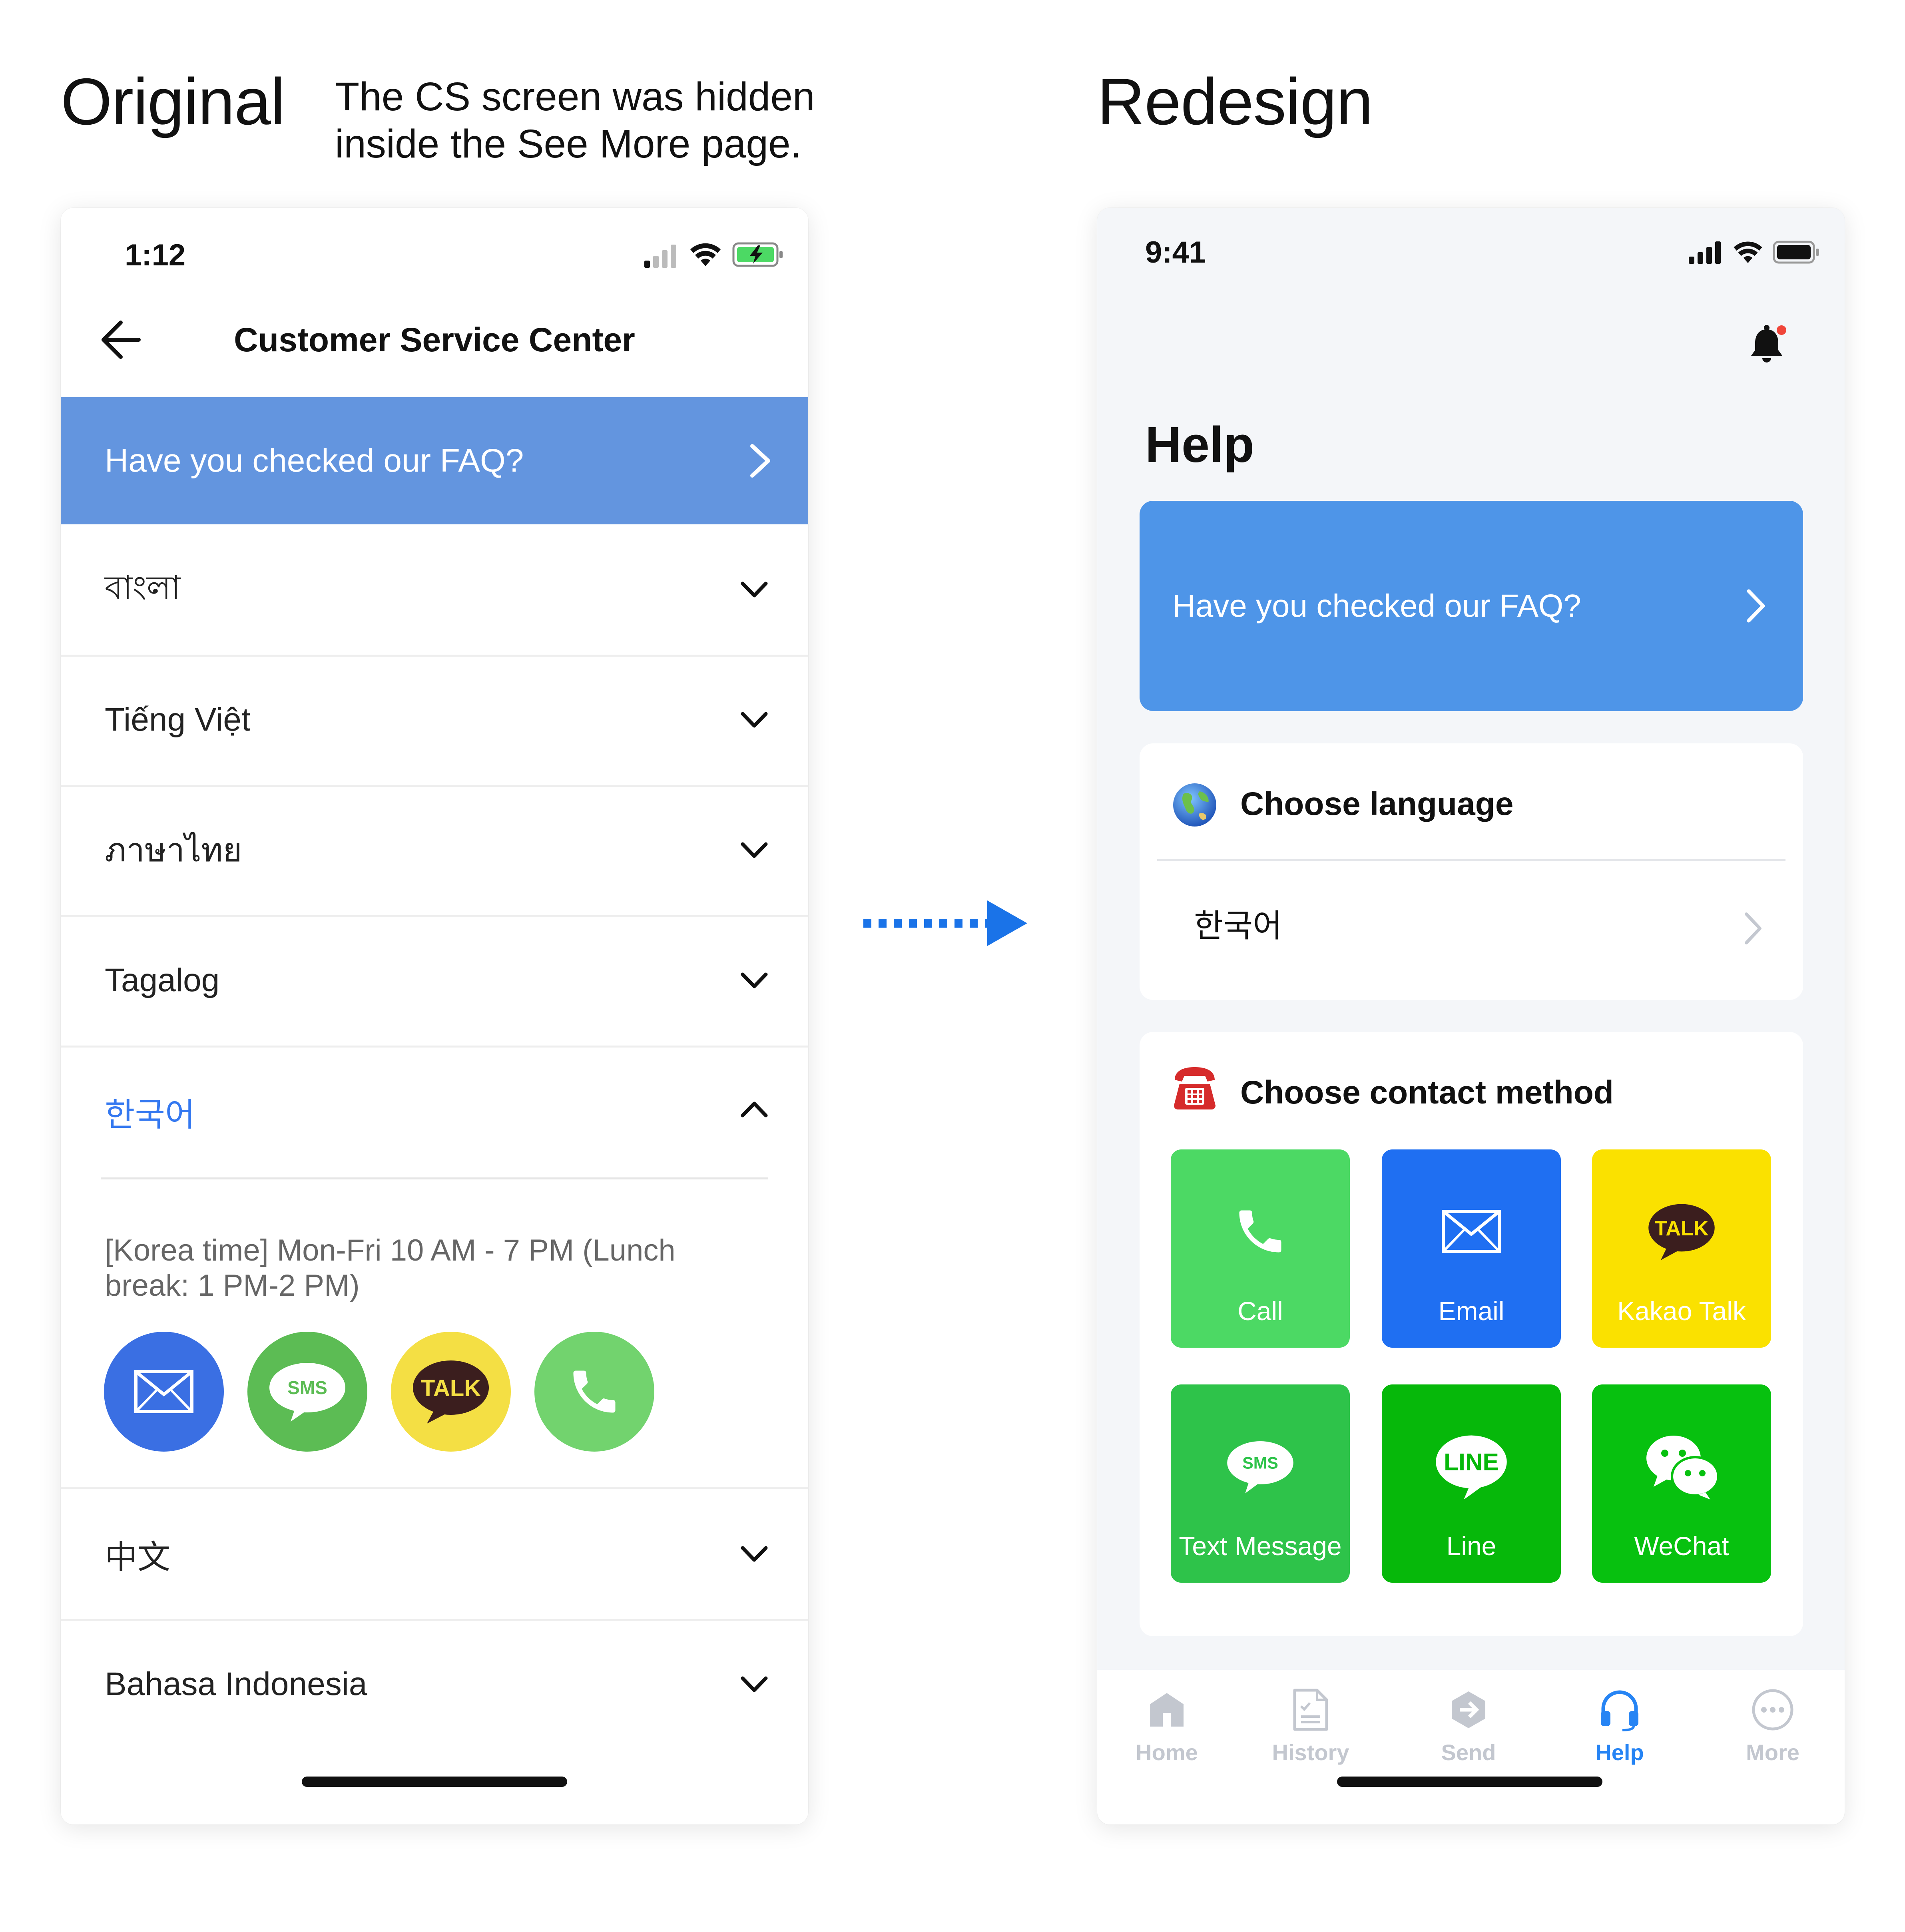  Describe the element at coordinates (1310, 1710) in the screenshot. I see `history-icon` at that location.